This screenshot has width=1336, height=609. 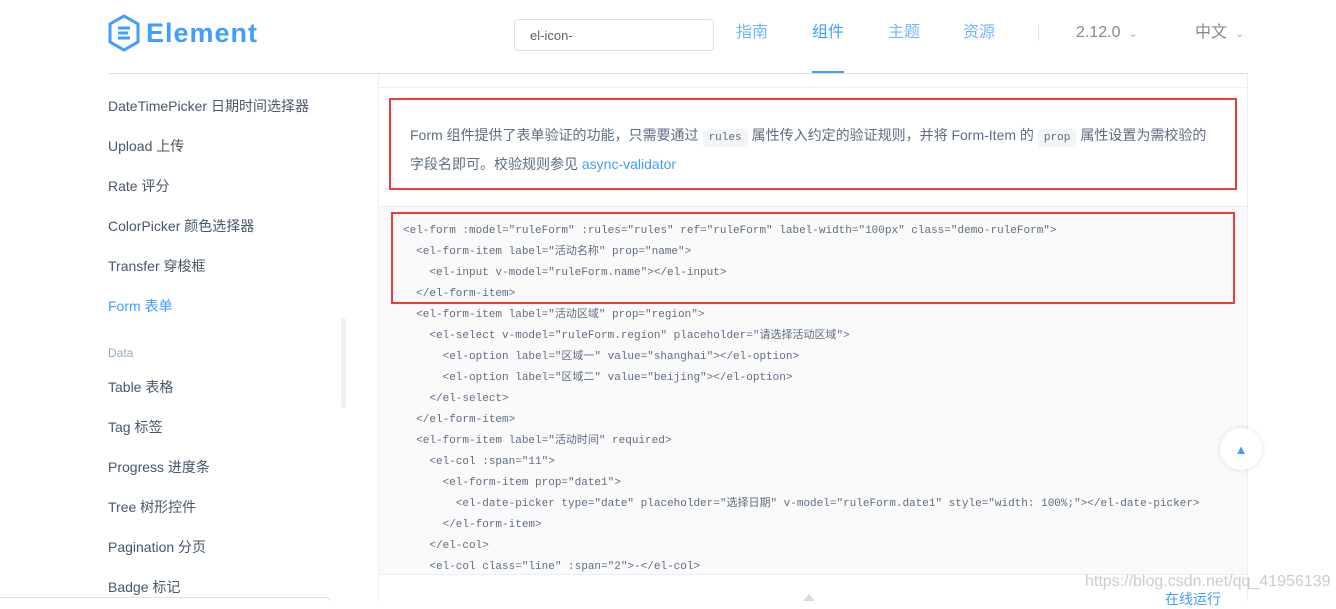 I want to click on element-hexagon-icon, so click(x=124, y=33).